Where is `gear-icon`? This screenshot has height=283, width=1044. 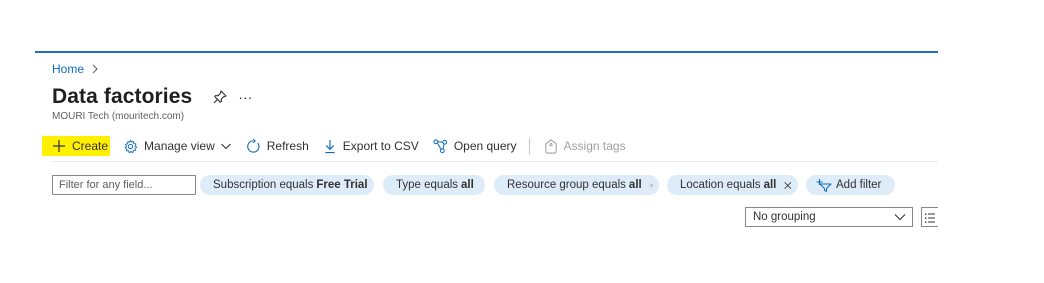
gear-icon is located at coordinates (131, 146).